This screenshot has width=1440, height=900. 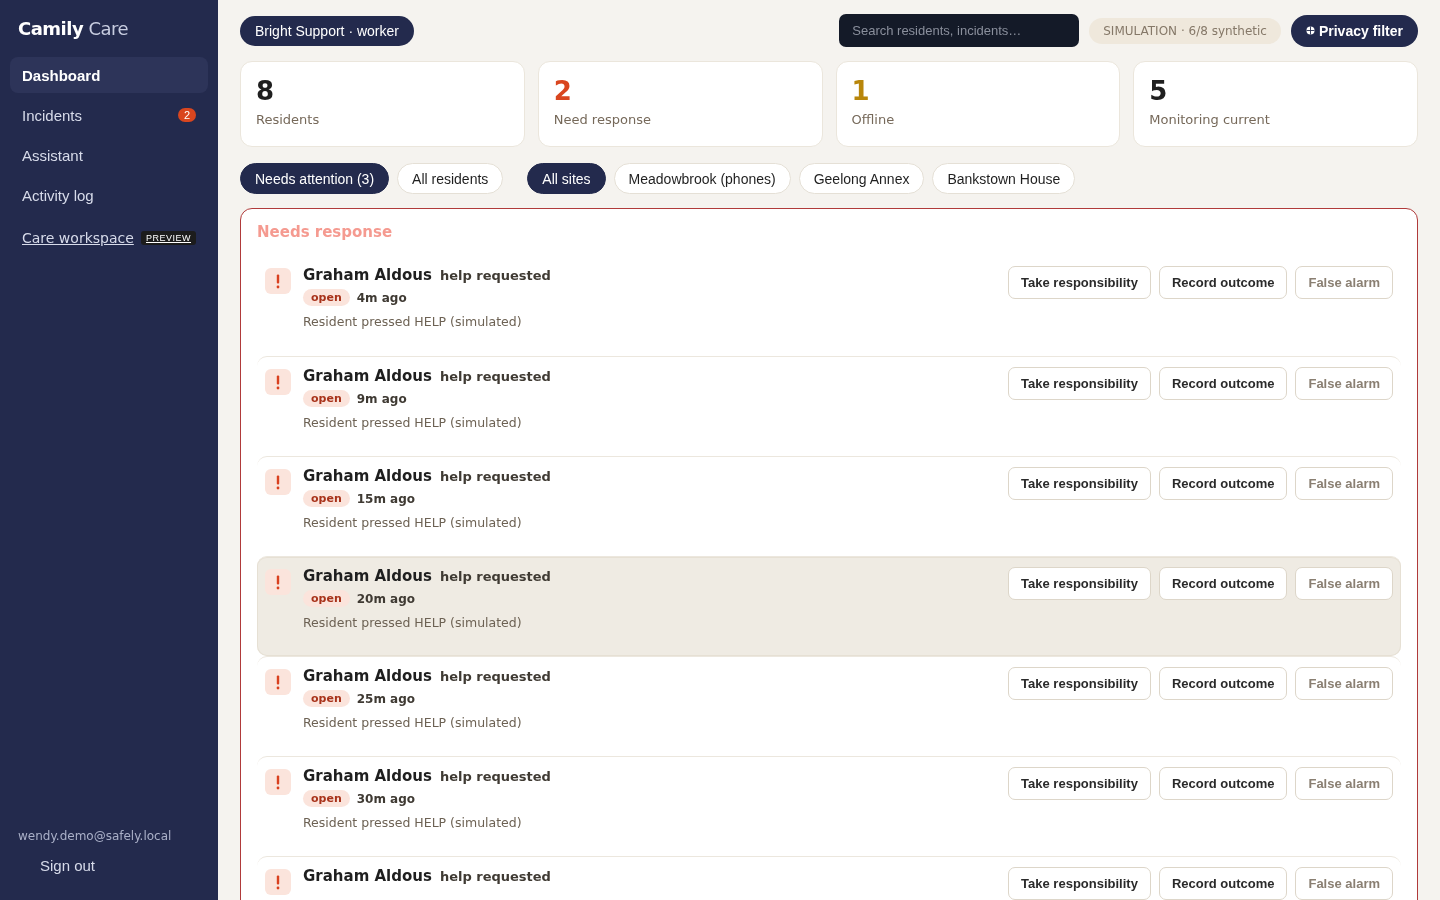 I want to click on incident-row: Graham Aldous help requested open 20m ago Resident pressed HELP (simulated) Take responsibility Record outcome False alarm, so click(x=829, y=606).